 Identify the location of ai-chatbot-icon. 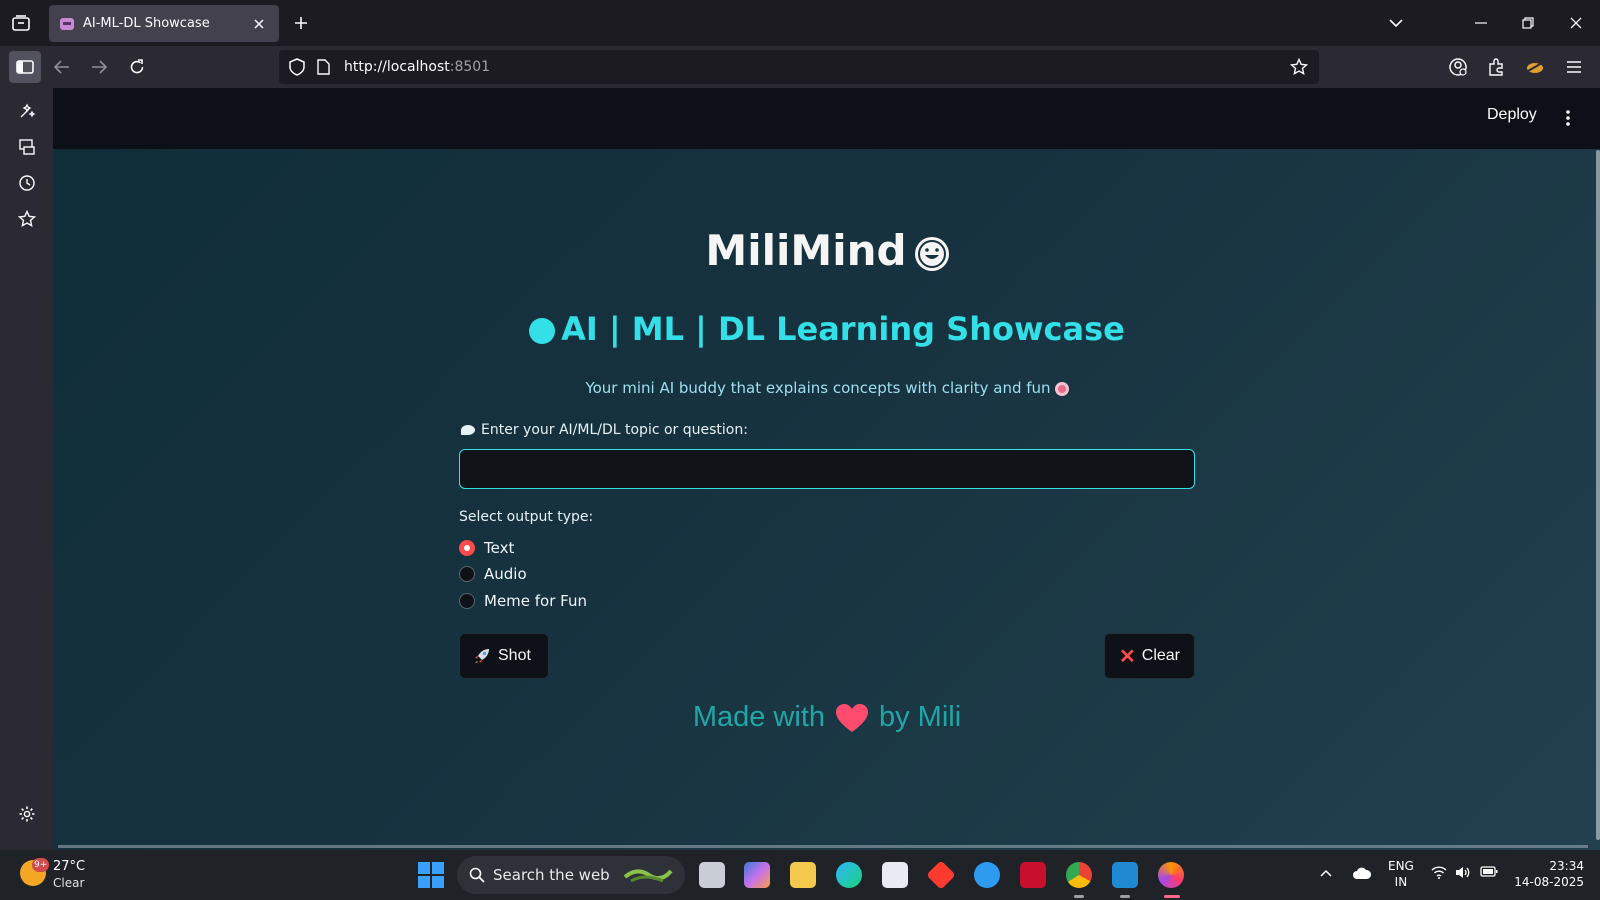
(27, 111).